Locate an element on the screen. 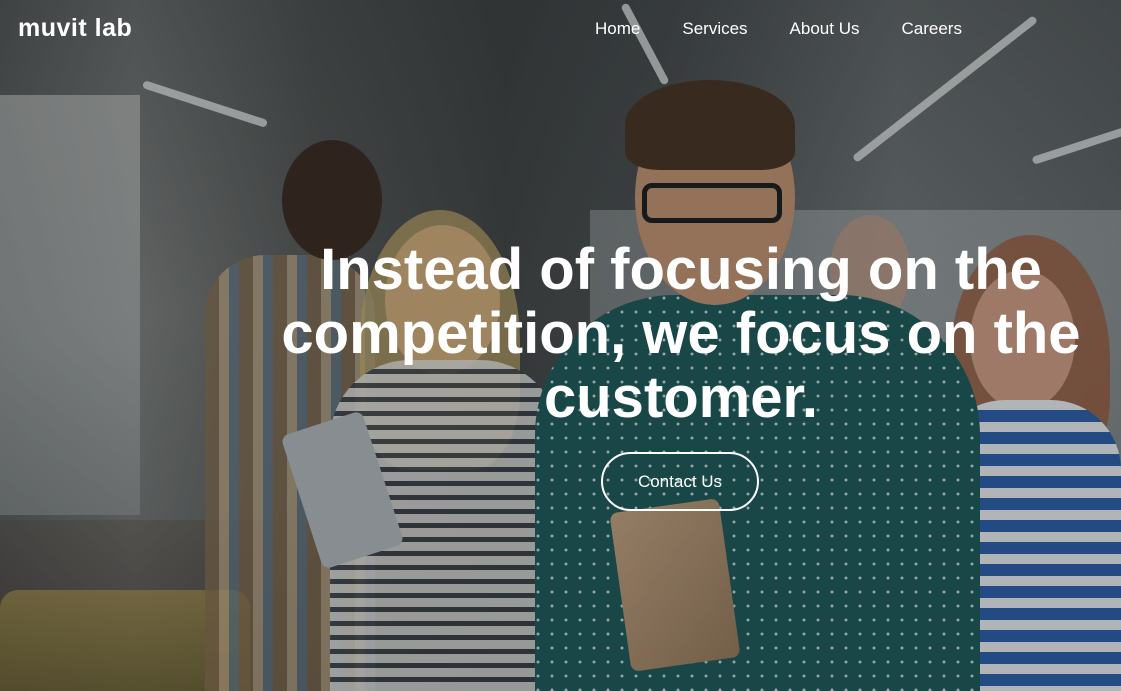  main-nav: Home Services About Us Careers is located at coordinates (799, 29).